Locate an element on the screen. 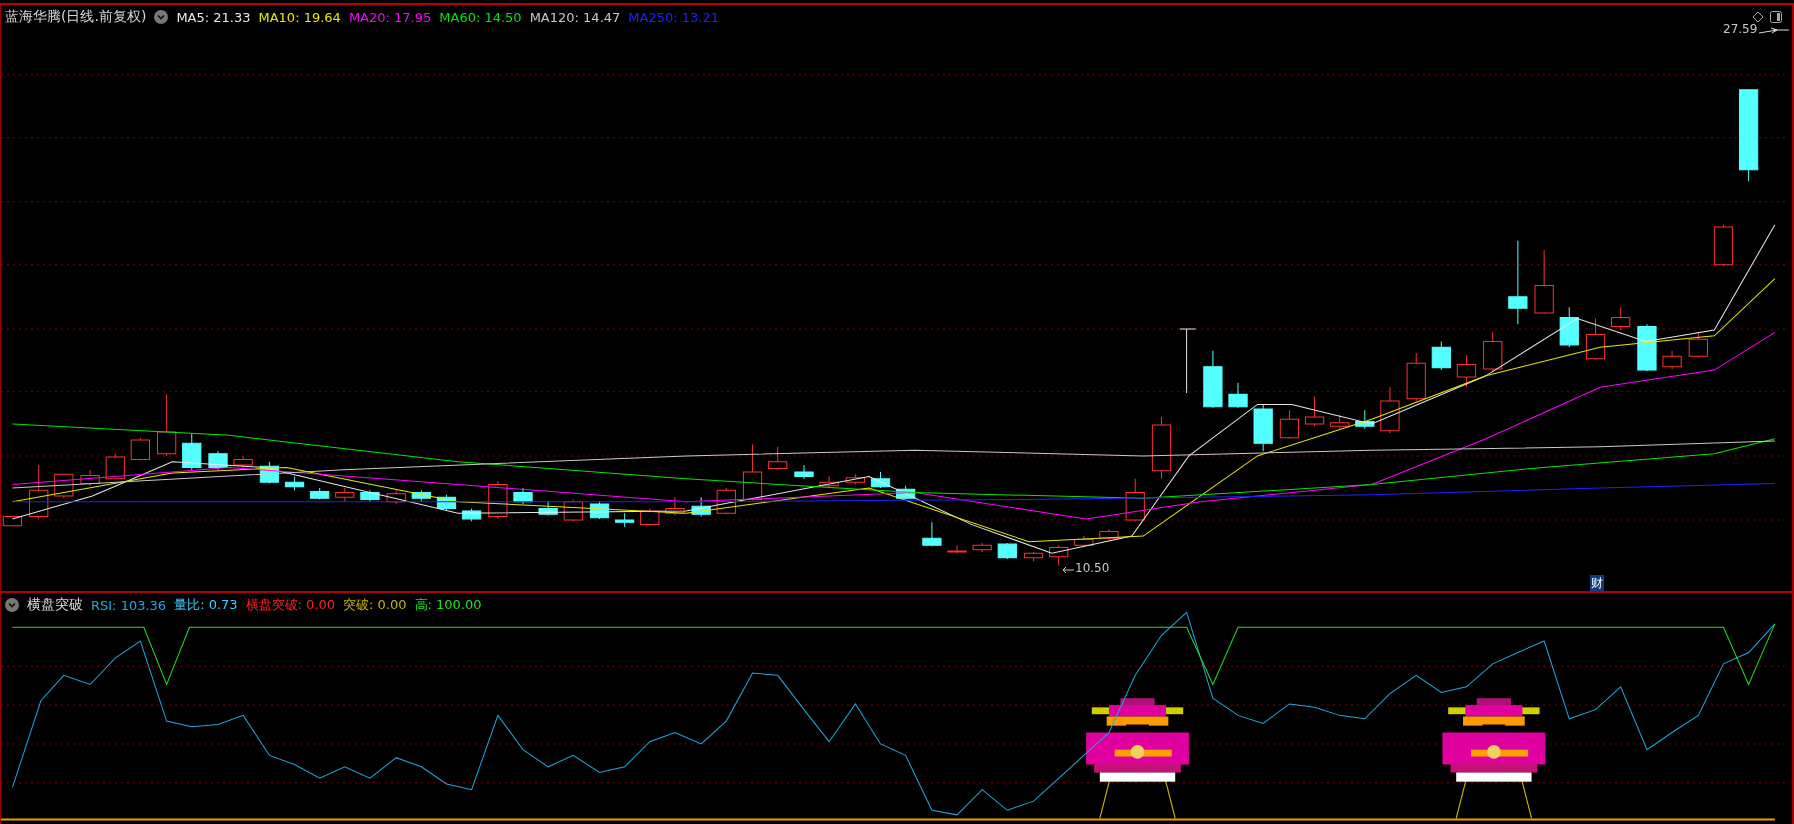 The width and height of the screenshot is (1794, 824). price-marker-line is located at coordinates (1188, 361).